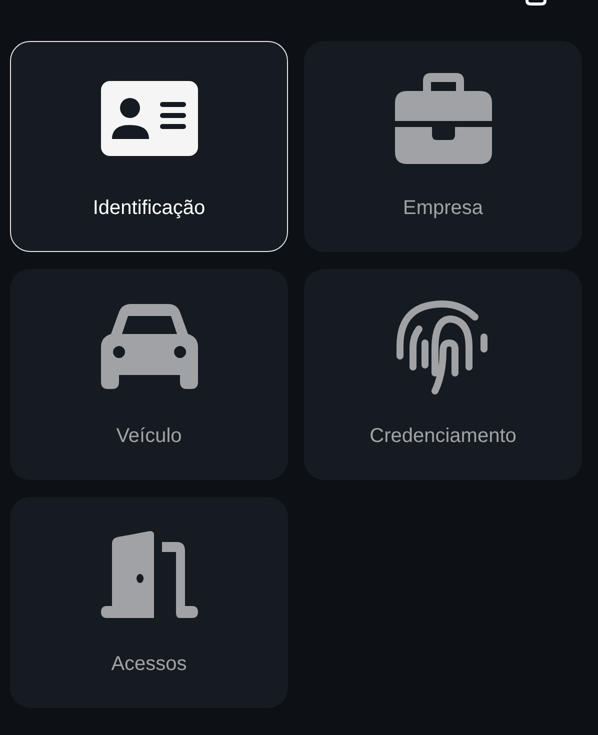 This screenshot has height=735, width=598. I want to click on menu-tile: Empresa, so click(443, 146).